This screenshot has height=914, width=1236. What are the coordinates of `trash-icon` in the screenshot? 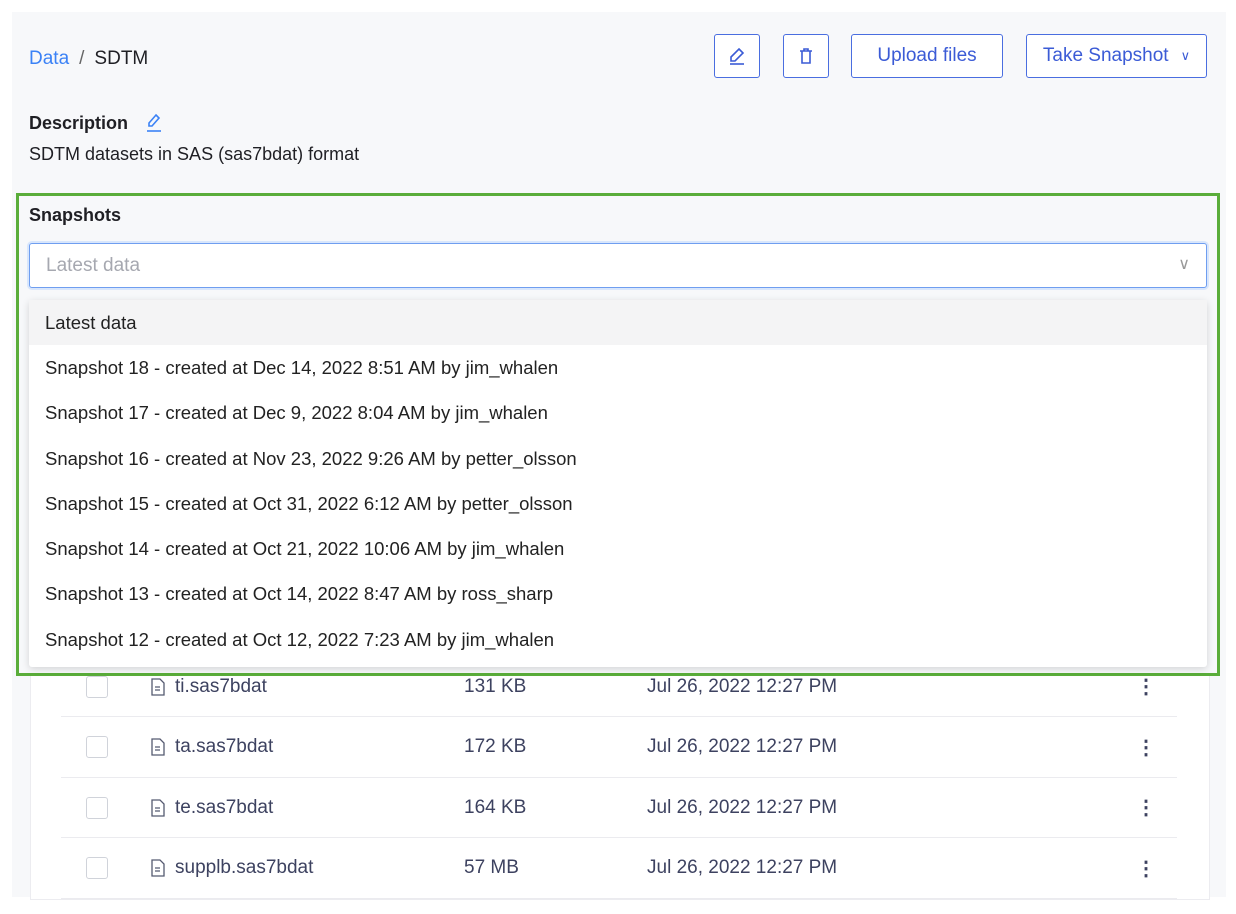 It's located at (806, 56).